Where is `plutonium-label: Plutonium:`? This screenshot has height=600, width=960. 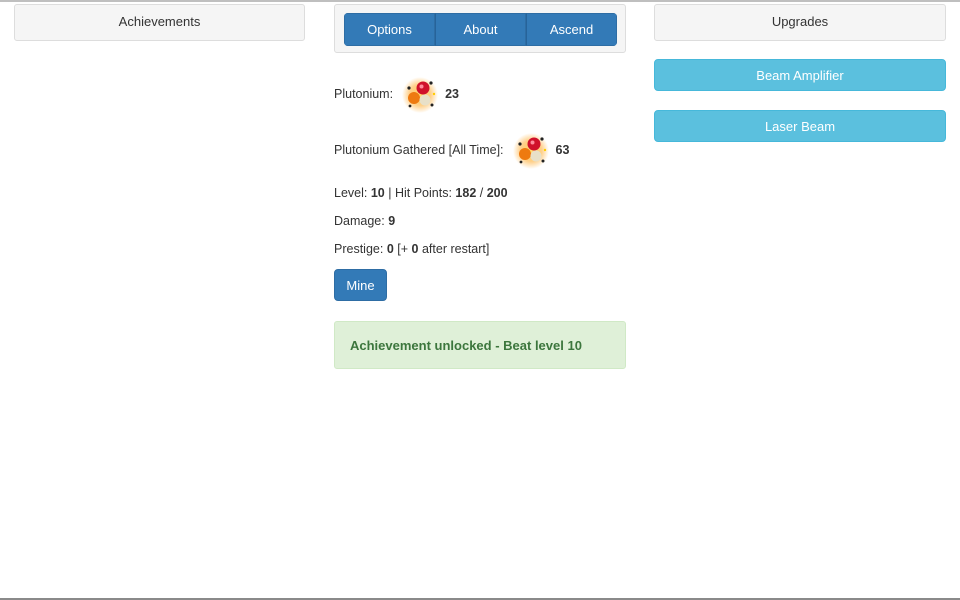
plutonium-label: Plutonium: is located at coordinates (364, 94).